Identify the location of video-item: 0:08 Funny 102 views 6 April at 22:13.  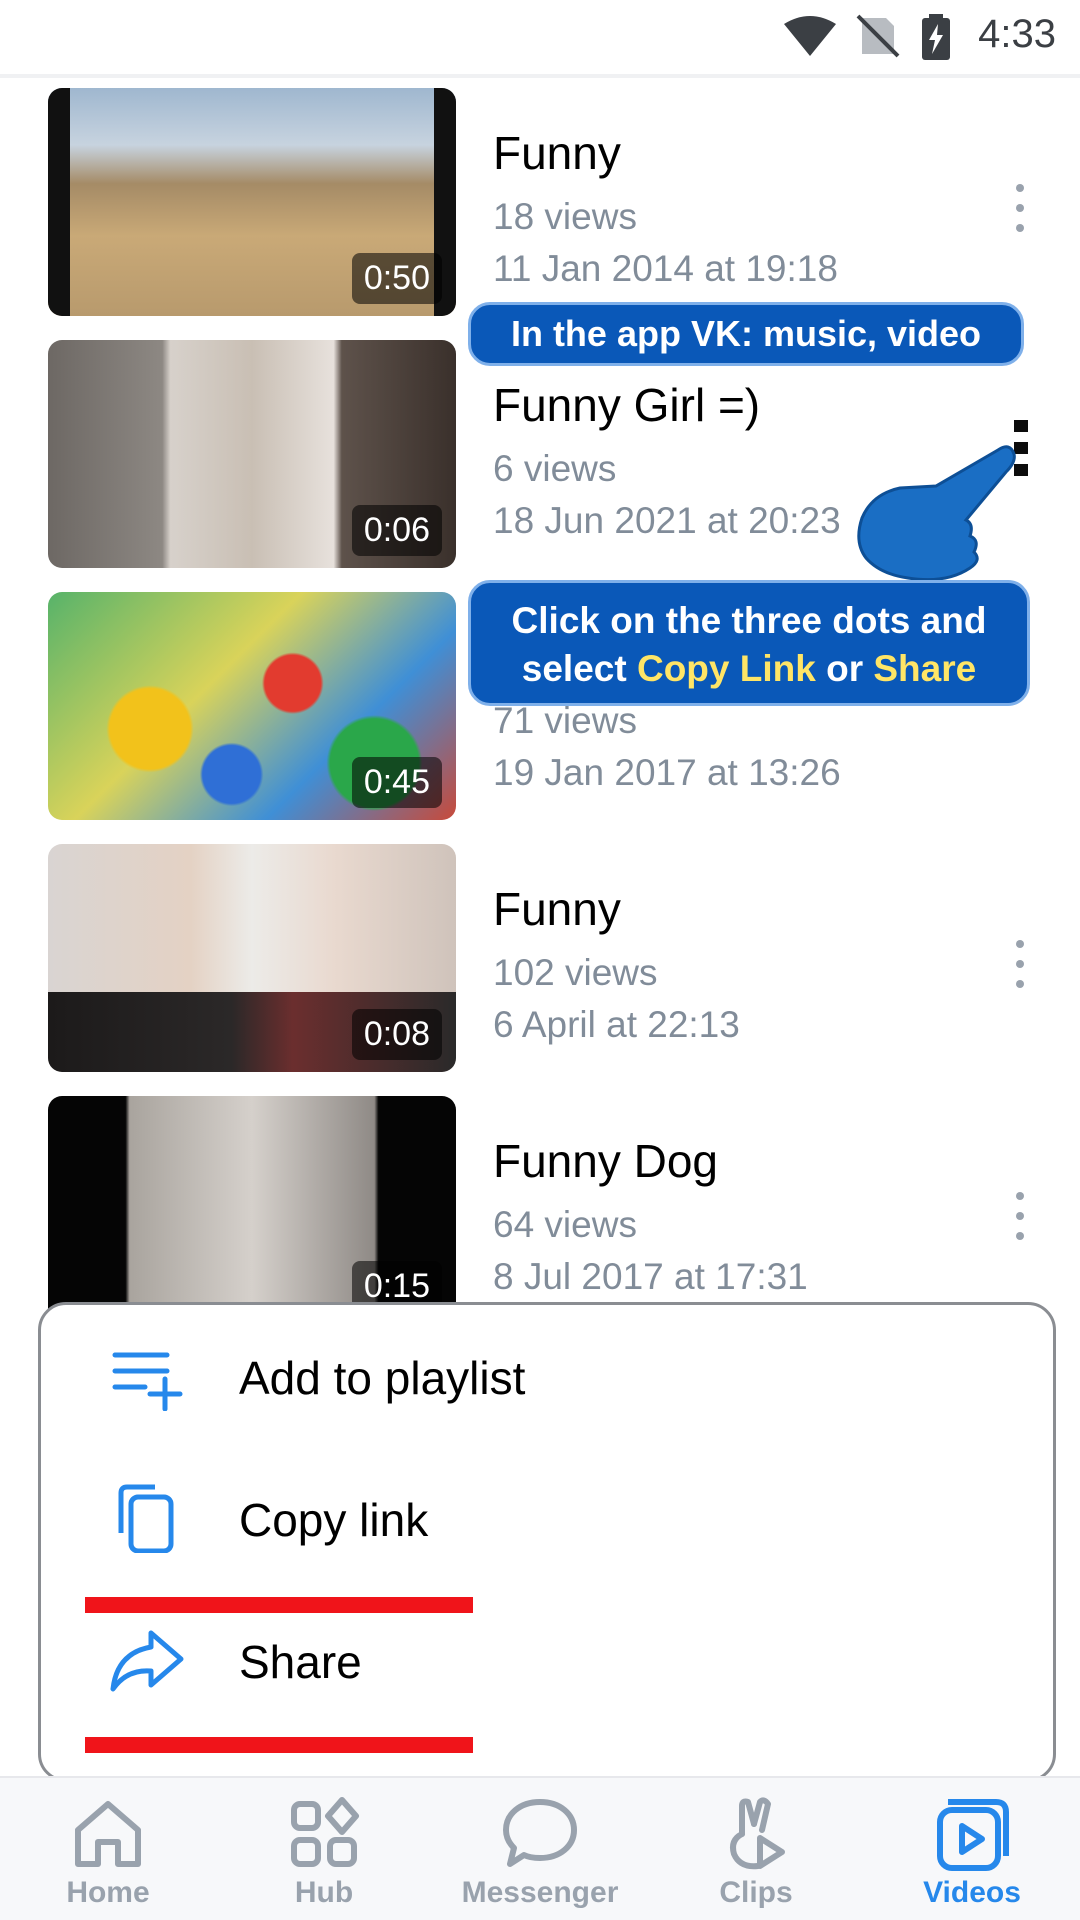
(540, 960).